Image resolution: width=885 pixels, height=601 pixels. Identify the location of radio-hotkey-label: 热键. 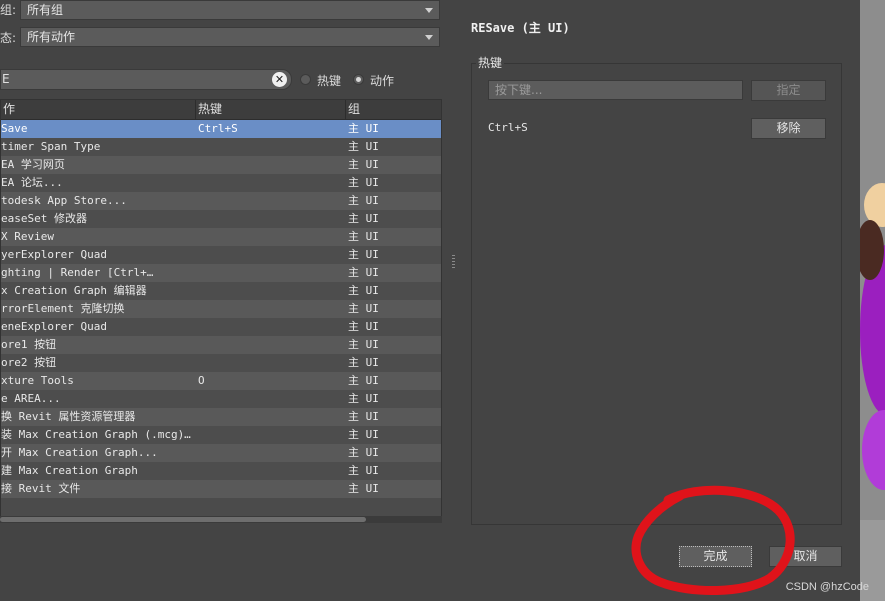
(329, 81).